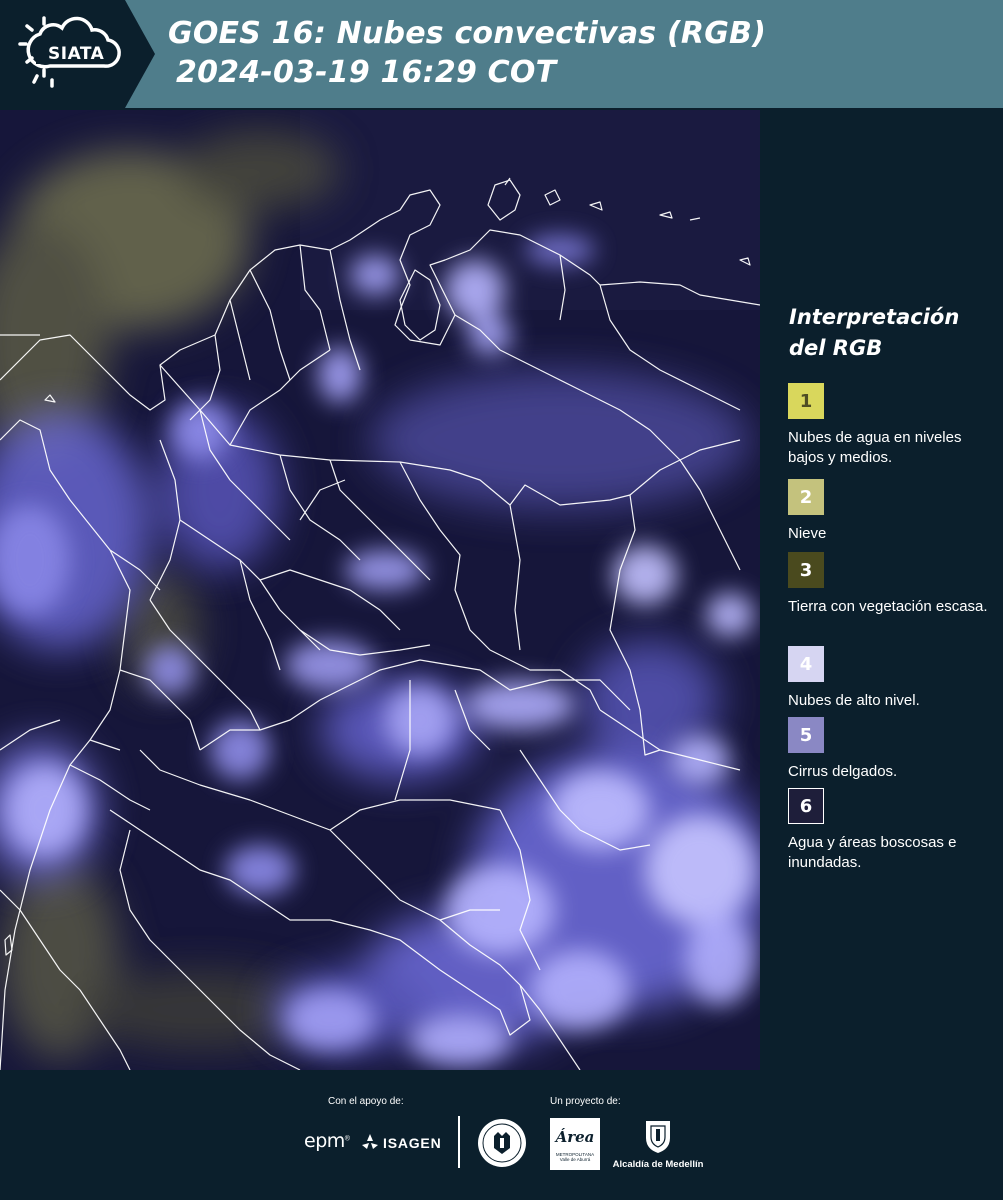 The image size is (1003, 1200). I want to click on legend-swatch: 6, so click(806, 806).